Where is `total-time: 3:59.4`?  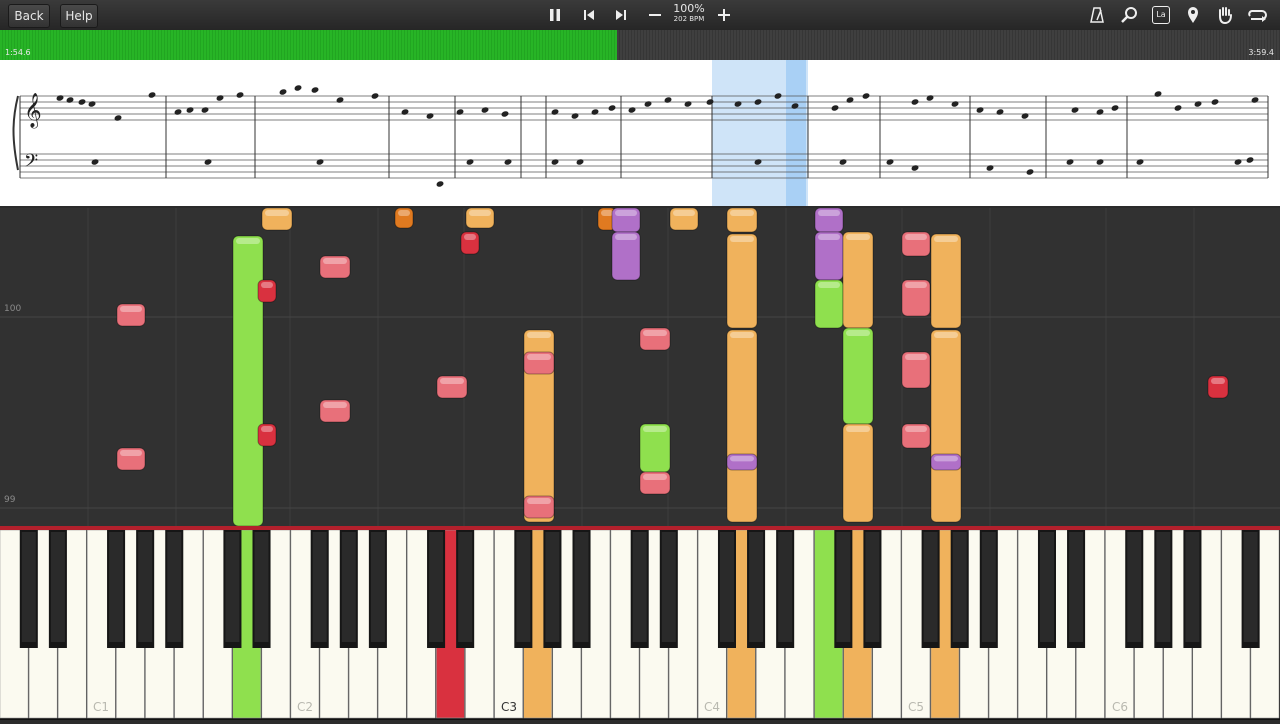
total-time: 3:59.4 is located at coordinates (1261, 52).